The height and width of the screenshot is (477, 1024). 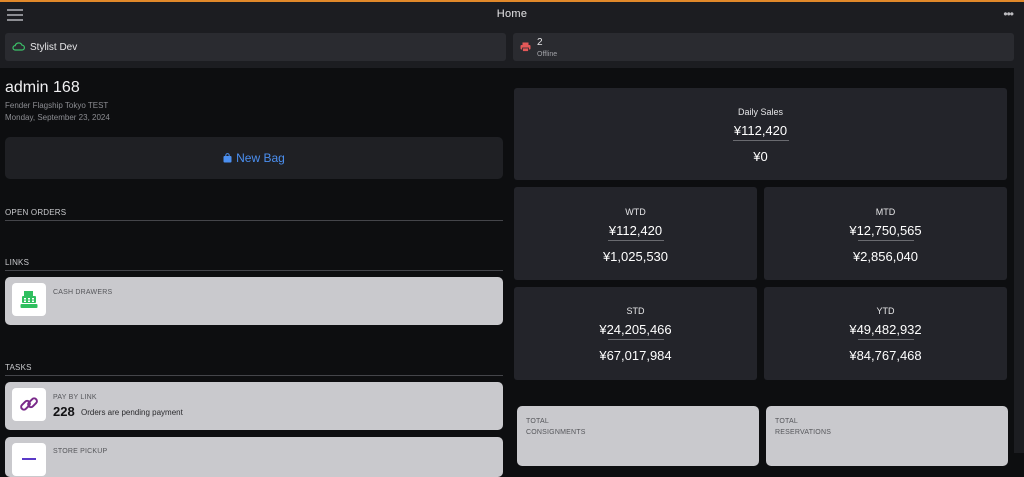 What do you see at coordinates (254, 301) in the screenshot?
I see `cash-drawers-link: CASH DRAWERS` at bounding box center [254, 301].